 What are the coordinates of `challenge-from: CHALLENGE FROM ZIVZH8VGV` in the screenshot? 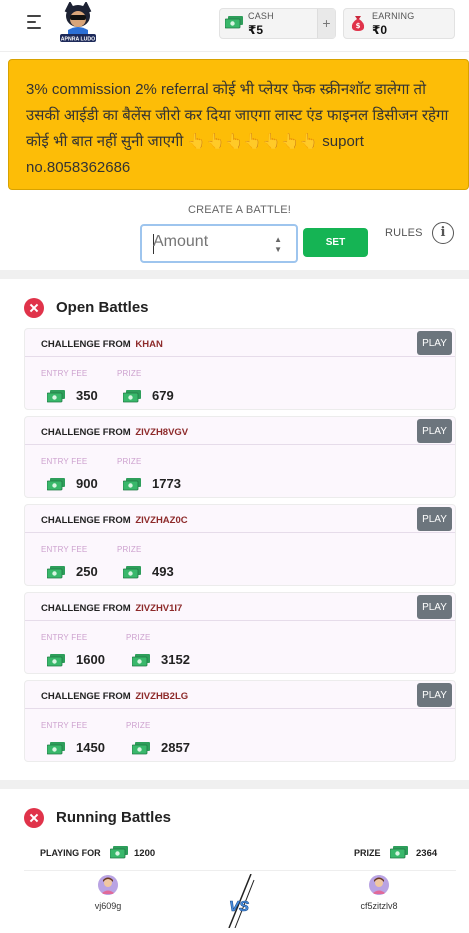 It's located at (114, 432).